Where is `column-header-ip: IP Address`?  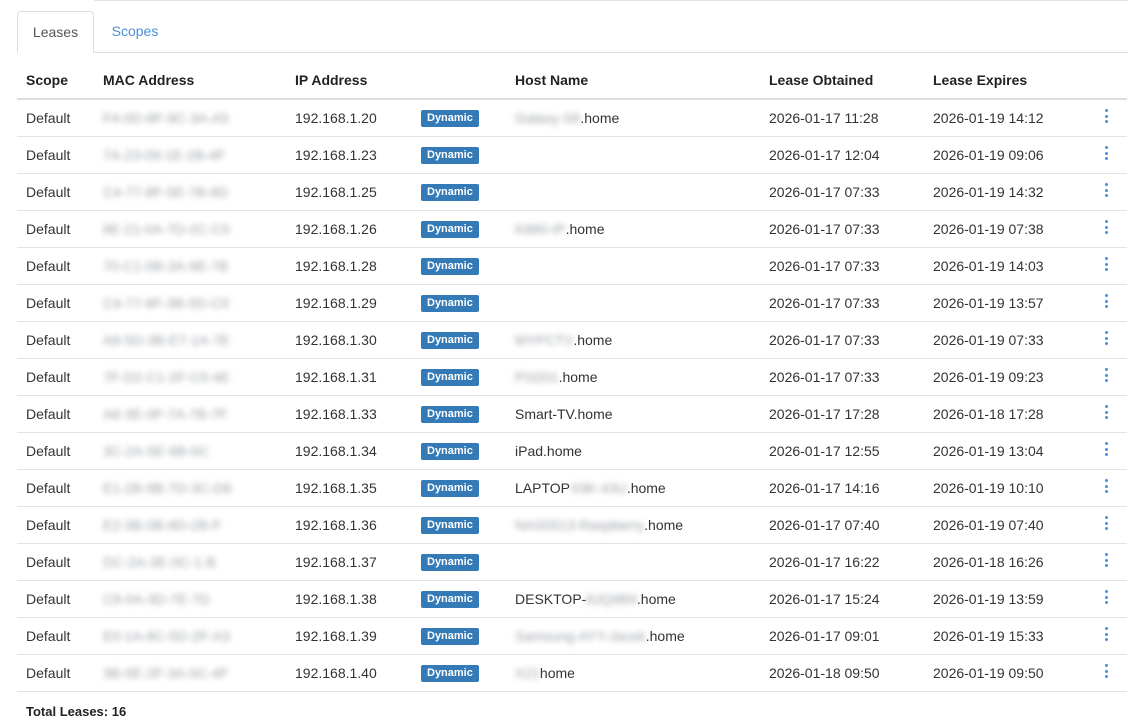
column-header-ip: IP Address is located at coordinates (349, 81).